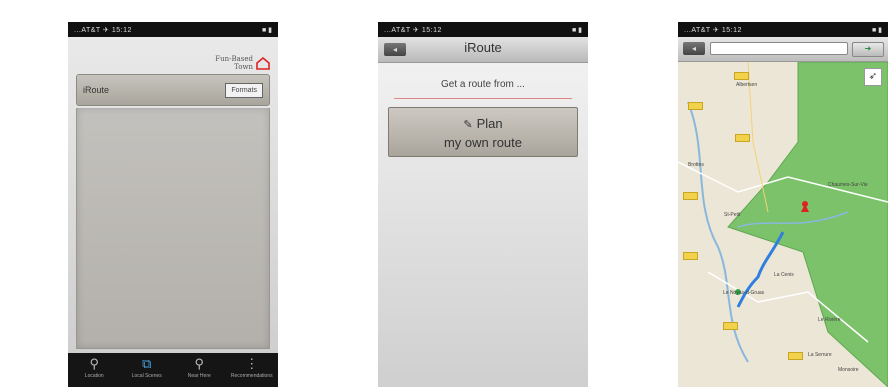 The height and width of the screenshot is (387, 895). I want to click on map-label: Chaumes-Sur-Vie, so click(848, 185).